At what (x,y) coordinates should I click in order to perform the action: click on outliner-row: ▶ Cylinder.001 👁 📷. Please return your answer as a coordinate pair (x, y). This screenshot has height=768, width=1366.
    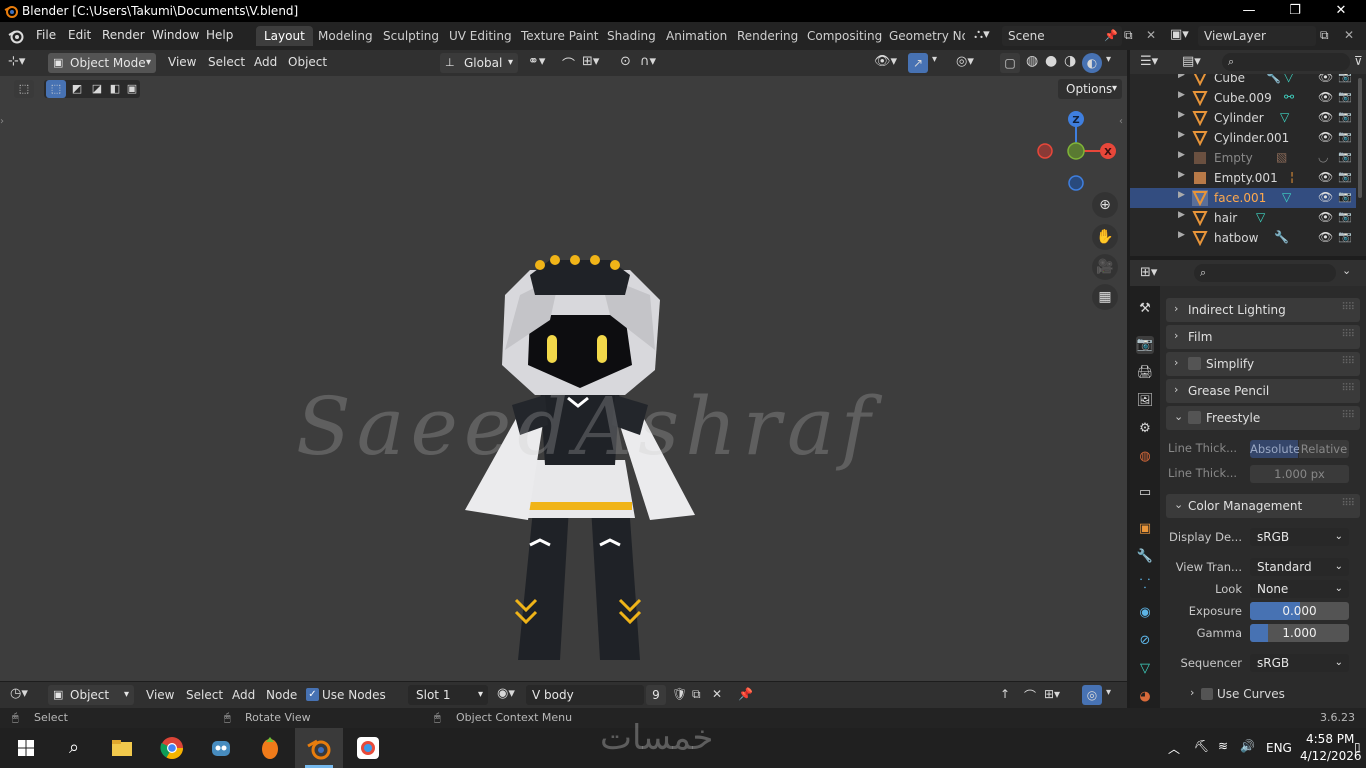
    Looking at the image, I should click on (1243, 138).